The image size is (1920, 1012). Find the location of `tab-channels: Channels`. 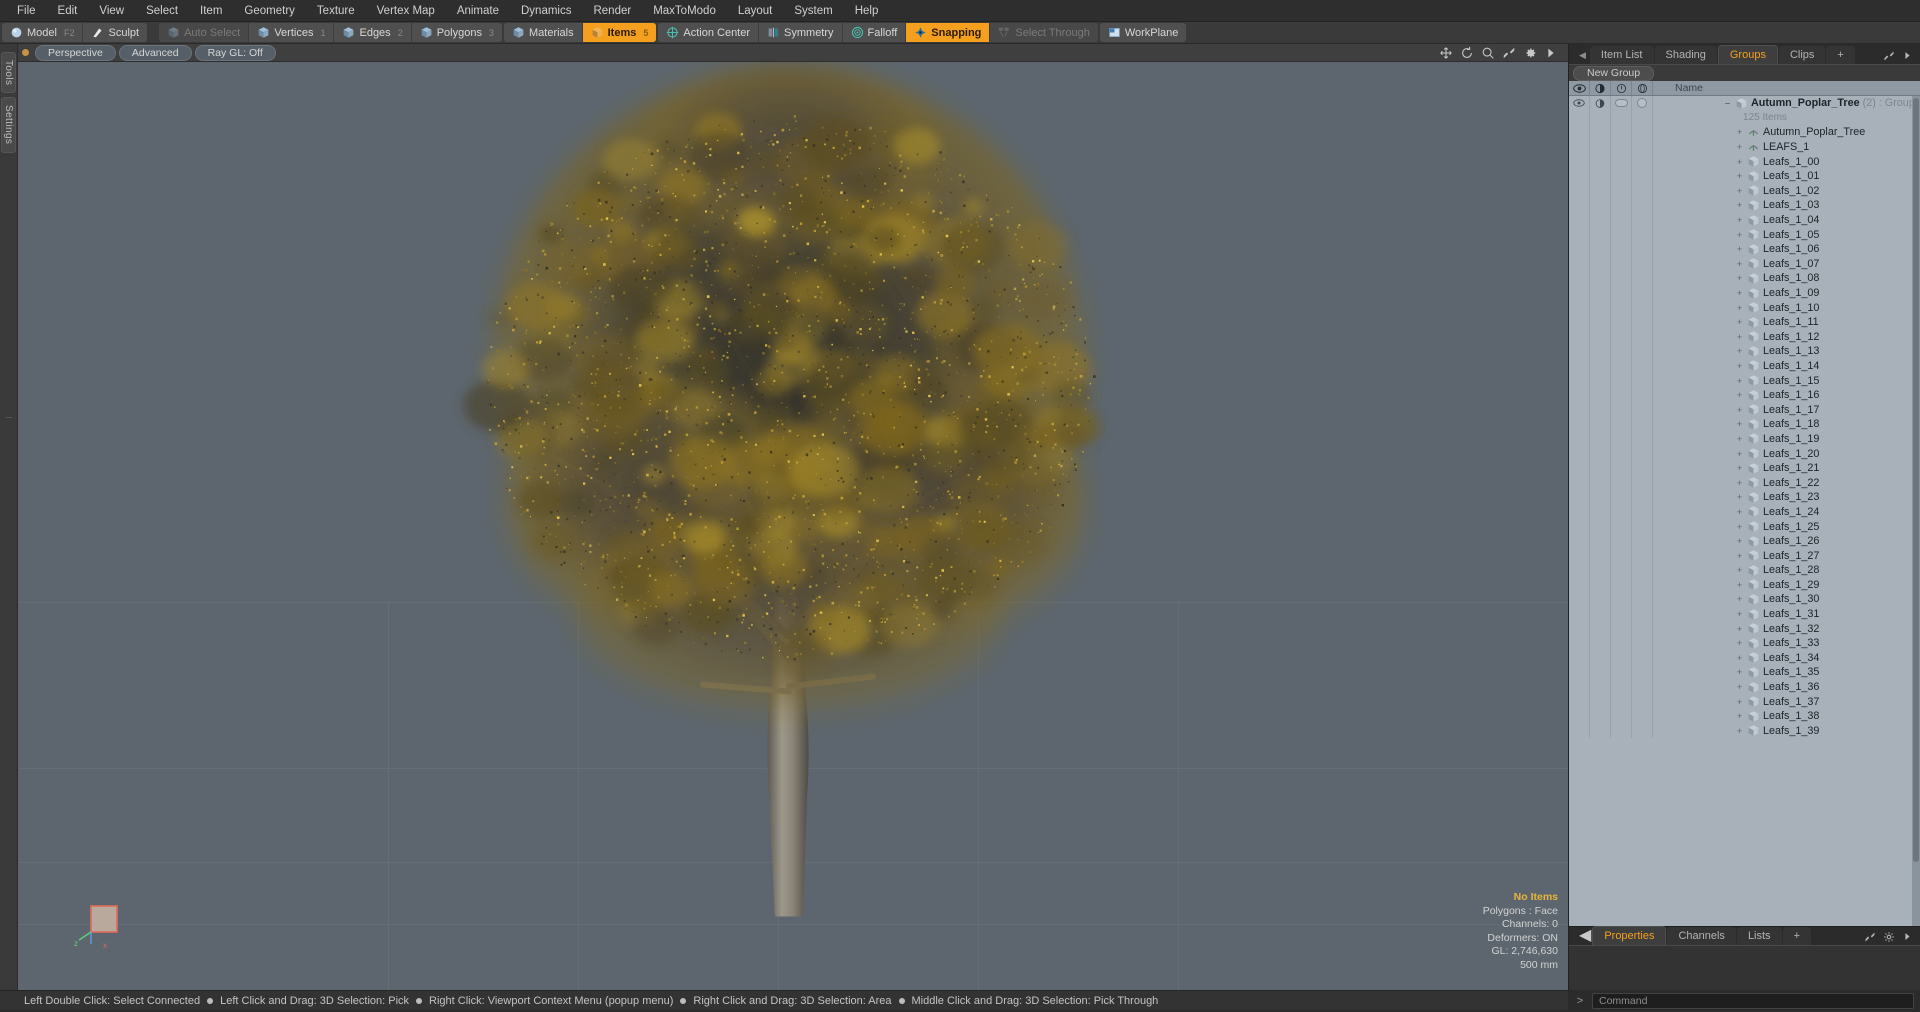

tab-channels: Channels is located at coordinates (1701, 936).